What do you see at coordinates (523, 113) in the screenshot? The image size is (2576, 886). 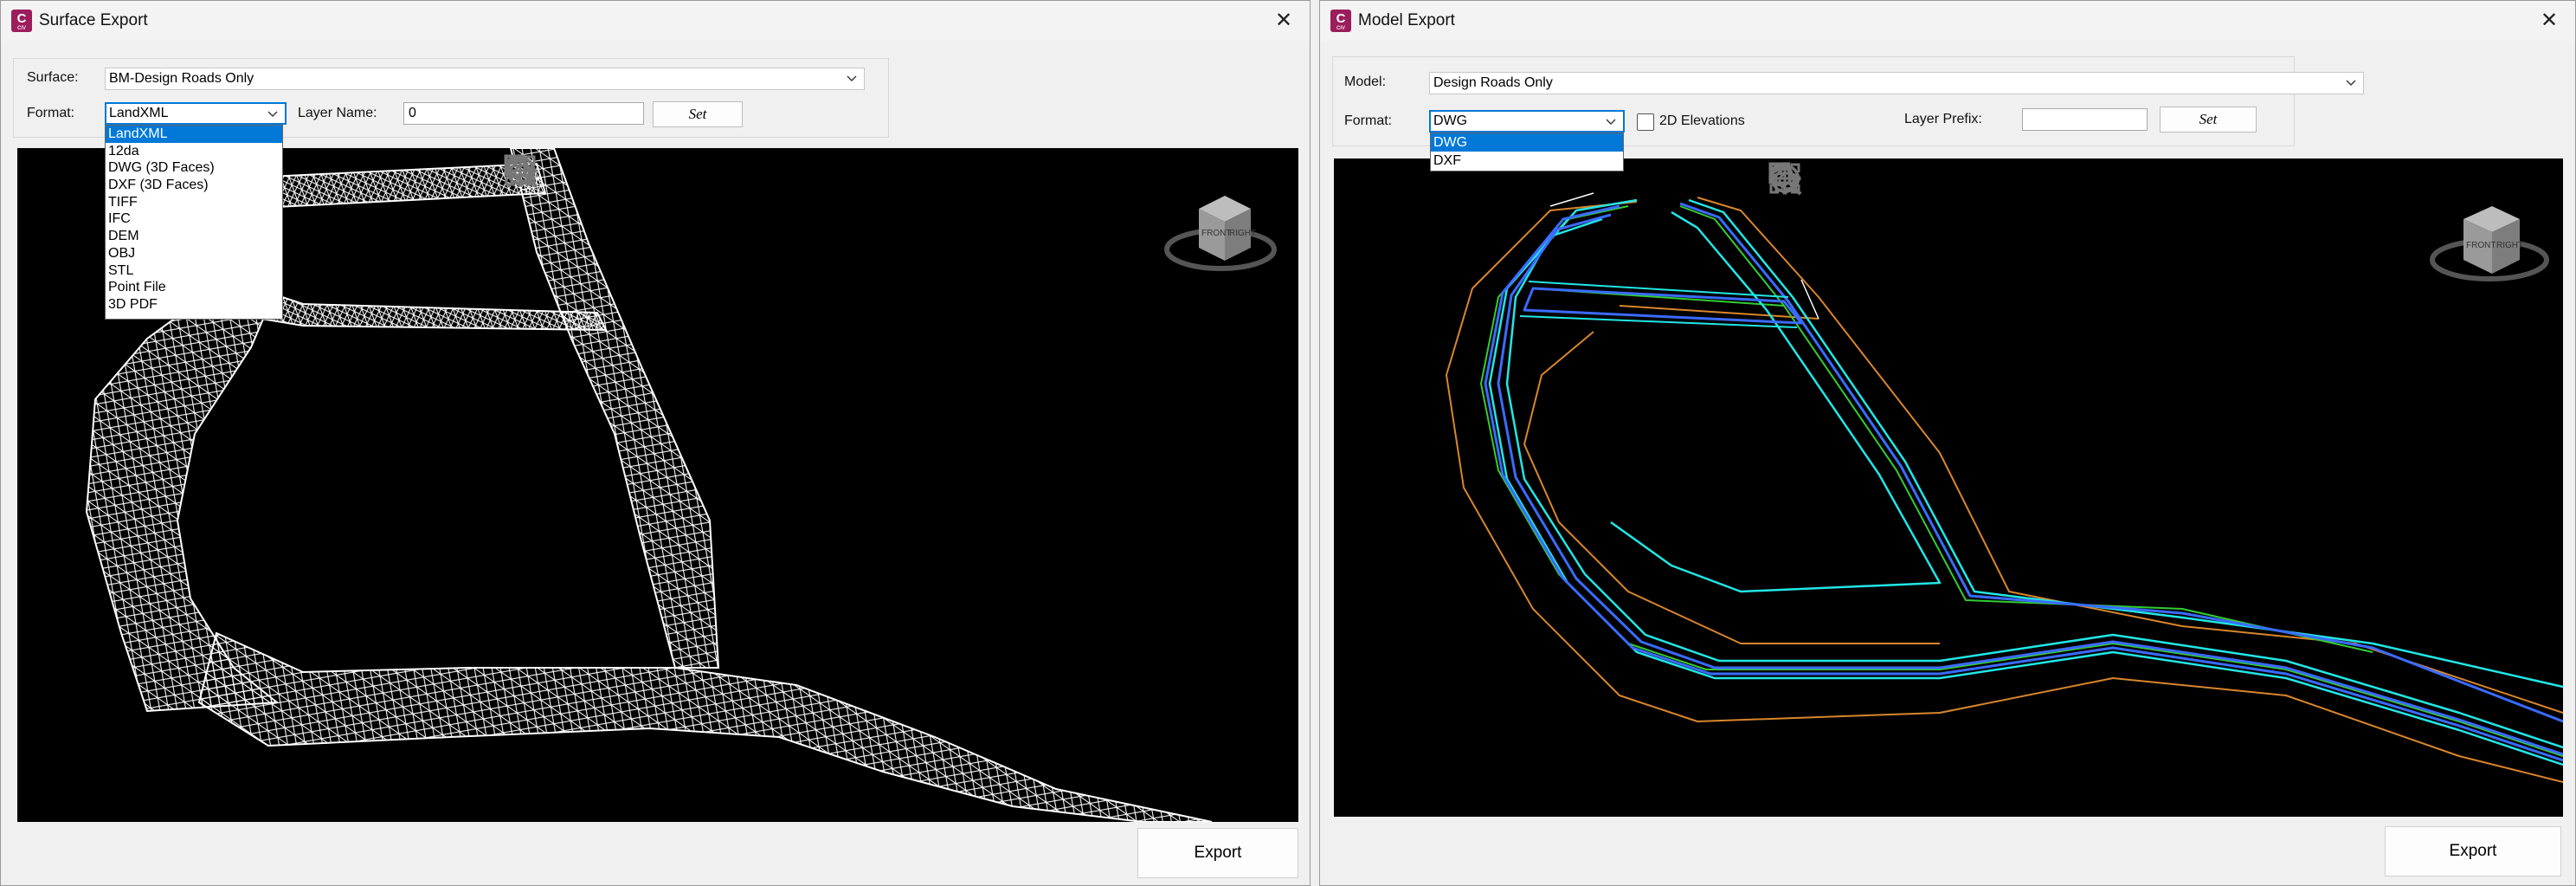 I see `layer-name-input: 0` at bounding box center [523, 113].